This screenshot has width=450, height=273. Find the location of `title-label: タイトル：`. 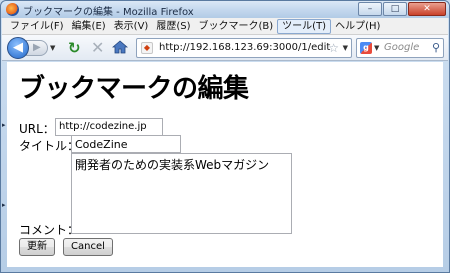

title-label: タイトル： is located at coordinates (49, 146).